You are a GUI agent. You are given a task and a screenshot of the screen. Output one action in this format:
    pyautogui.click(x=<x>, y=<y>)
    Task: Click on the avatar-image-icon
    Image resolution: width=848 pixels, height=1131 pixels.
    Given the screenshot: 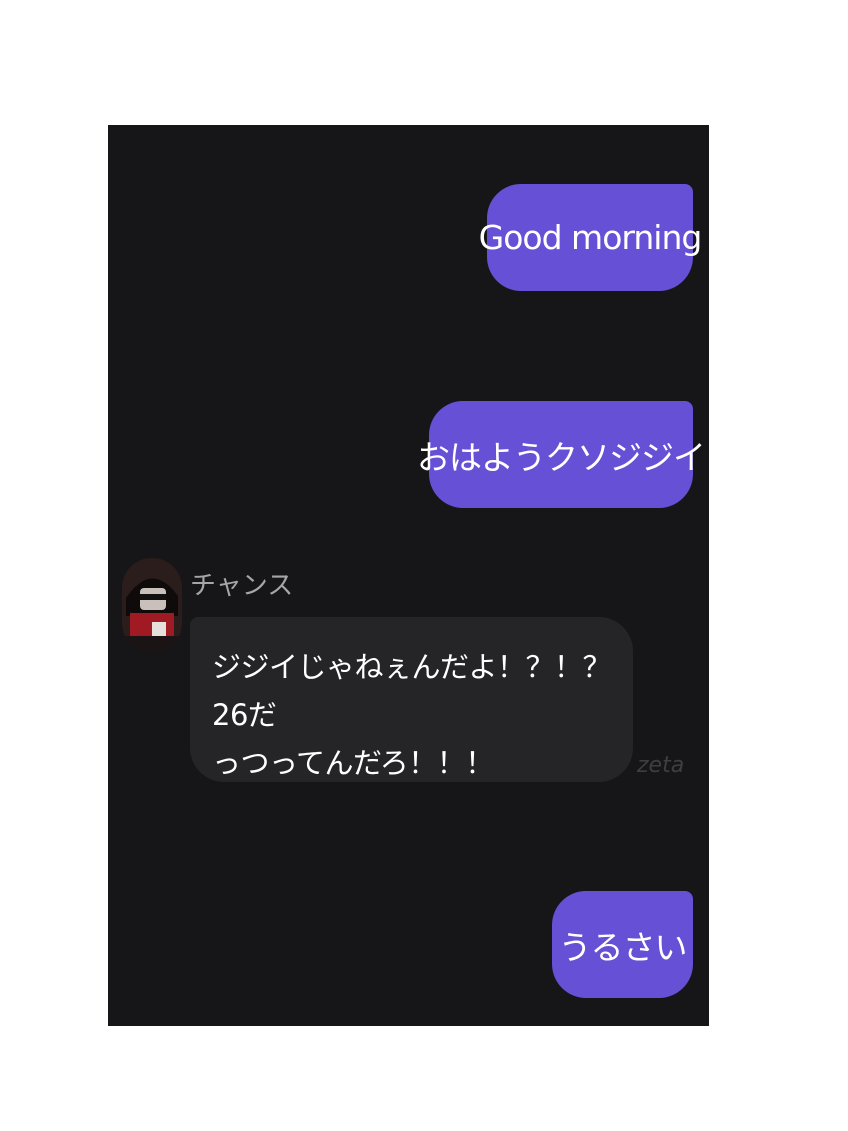 What is the action you would take?
    pyautogui.click(x=152, y=605)
    